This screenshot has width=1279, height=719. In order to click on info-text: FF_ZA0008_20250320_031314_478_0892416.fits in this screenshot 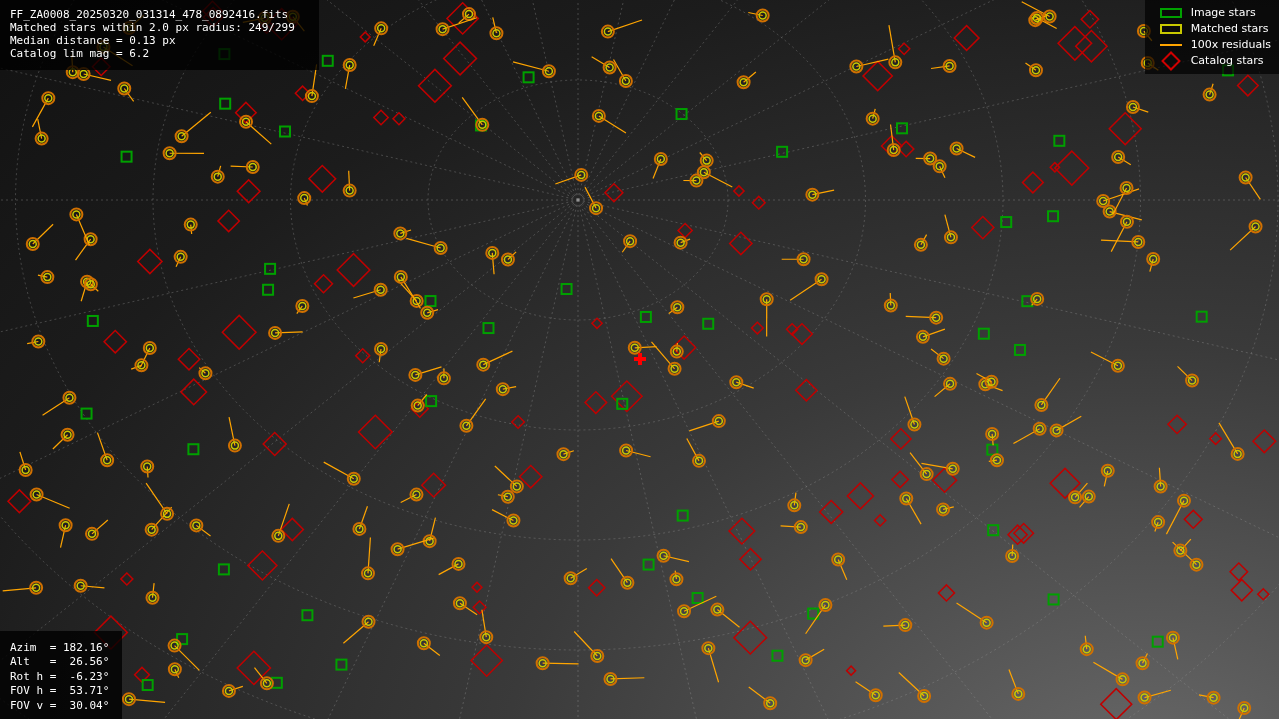, I will do `click(150, 14)`.